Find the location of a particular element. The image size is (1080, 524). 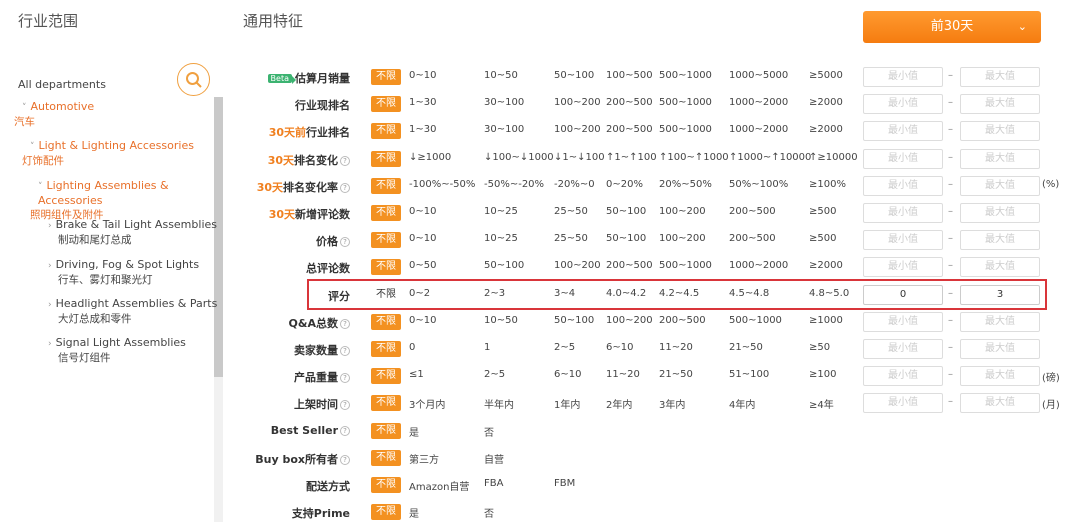

filter-option: ≥100 is located at coordinates (822, 374).